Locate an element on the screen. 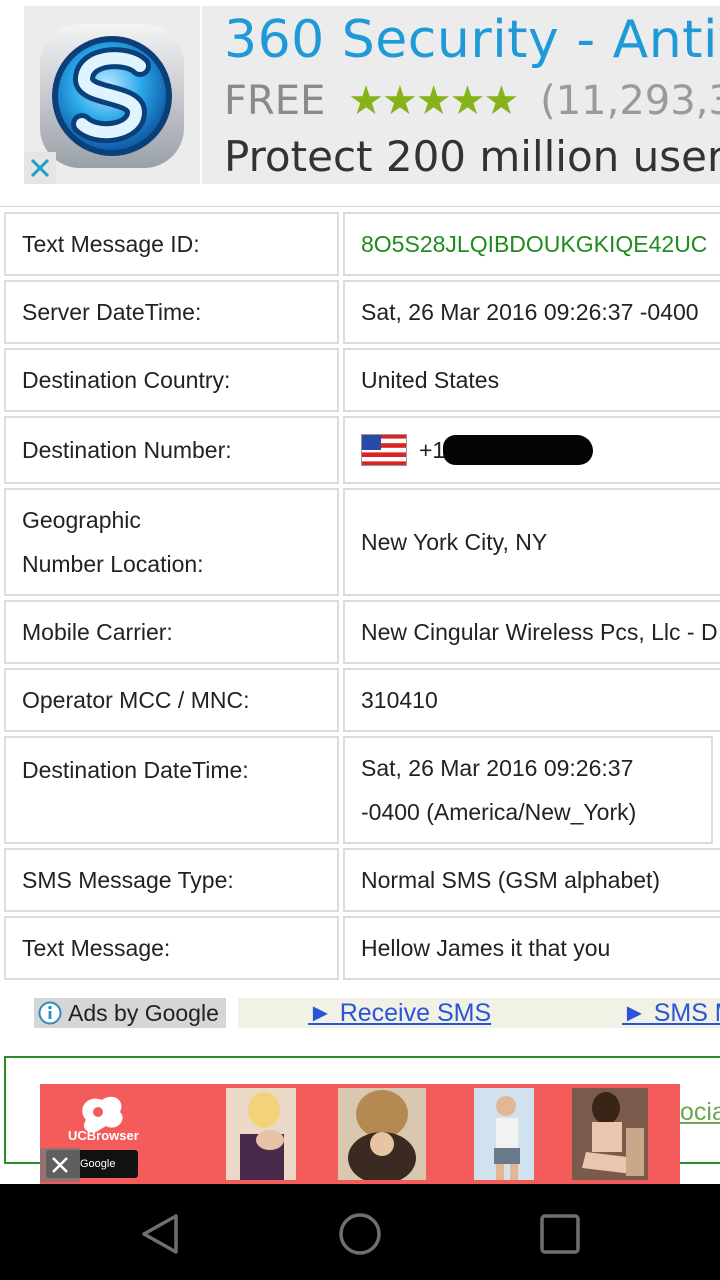 This screenshot has width=720, height=1280. rating-stars: ★★★★★ is located at coordinates (433, 101).